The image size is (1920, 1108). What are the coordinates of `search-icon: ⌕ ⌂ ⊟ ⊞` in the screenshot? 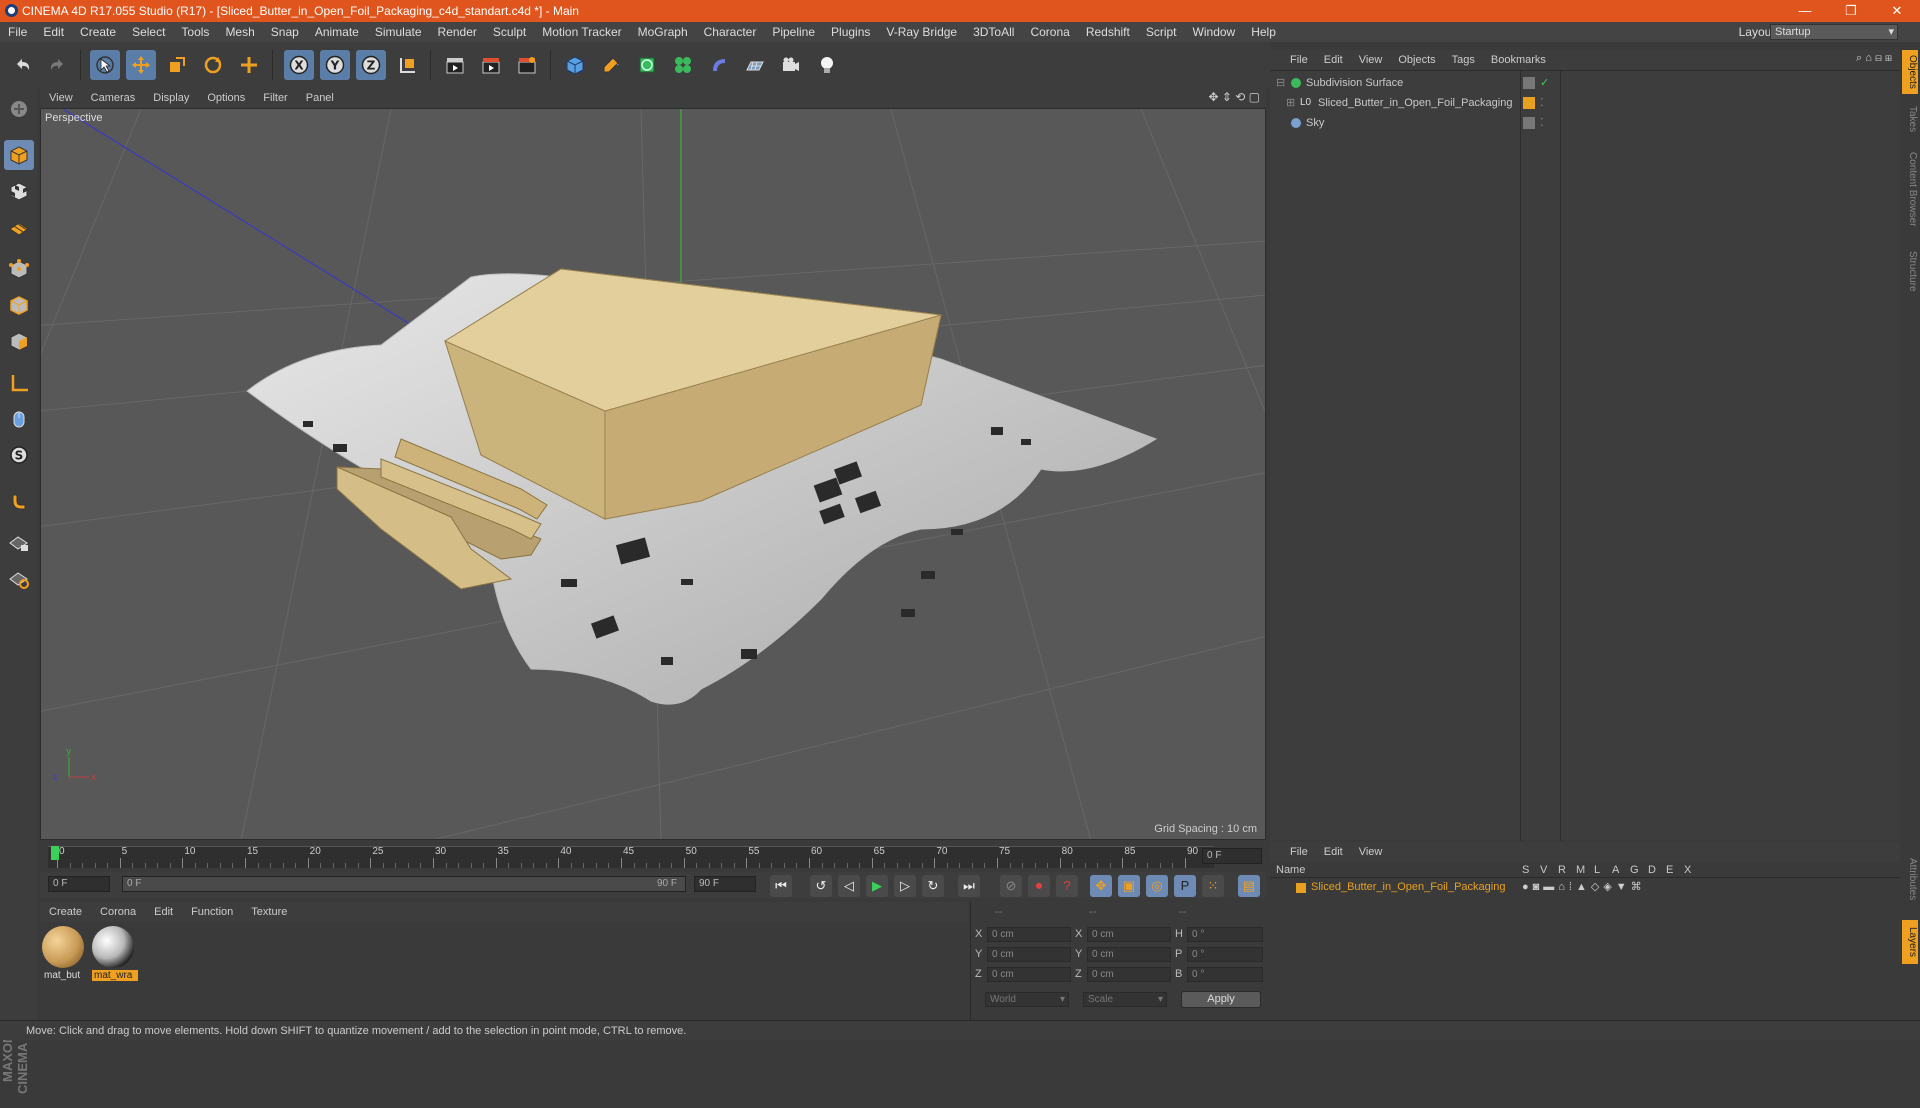 It's located at (1874, 58).